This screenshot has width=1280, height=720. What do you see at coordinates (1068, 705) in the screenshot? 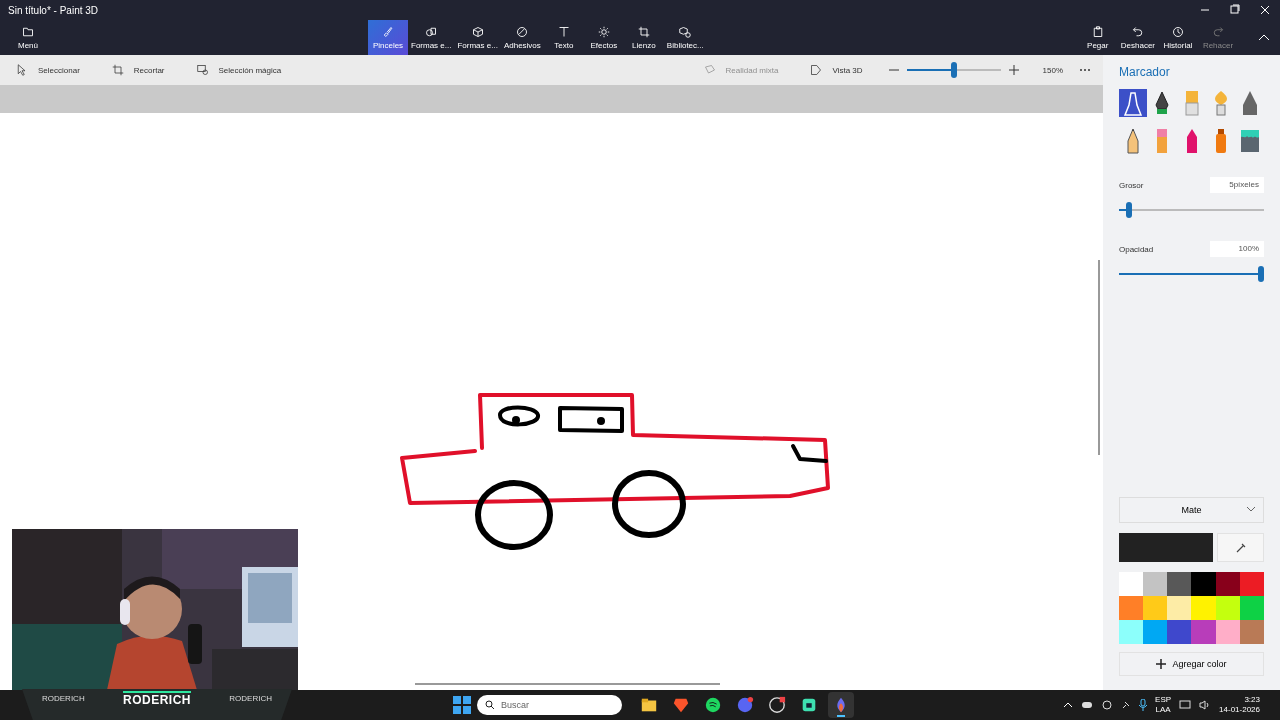
I see `chevron-icon` at bounding box center [1068, 705].